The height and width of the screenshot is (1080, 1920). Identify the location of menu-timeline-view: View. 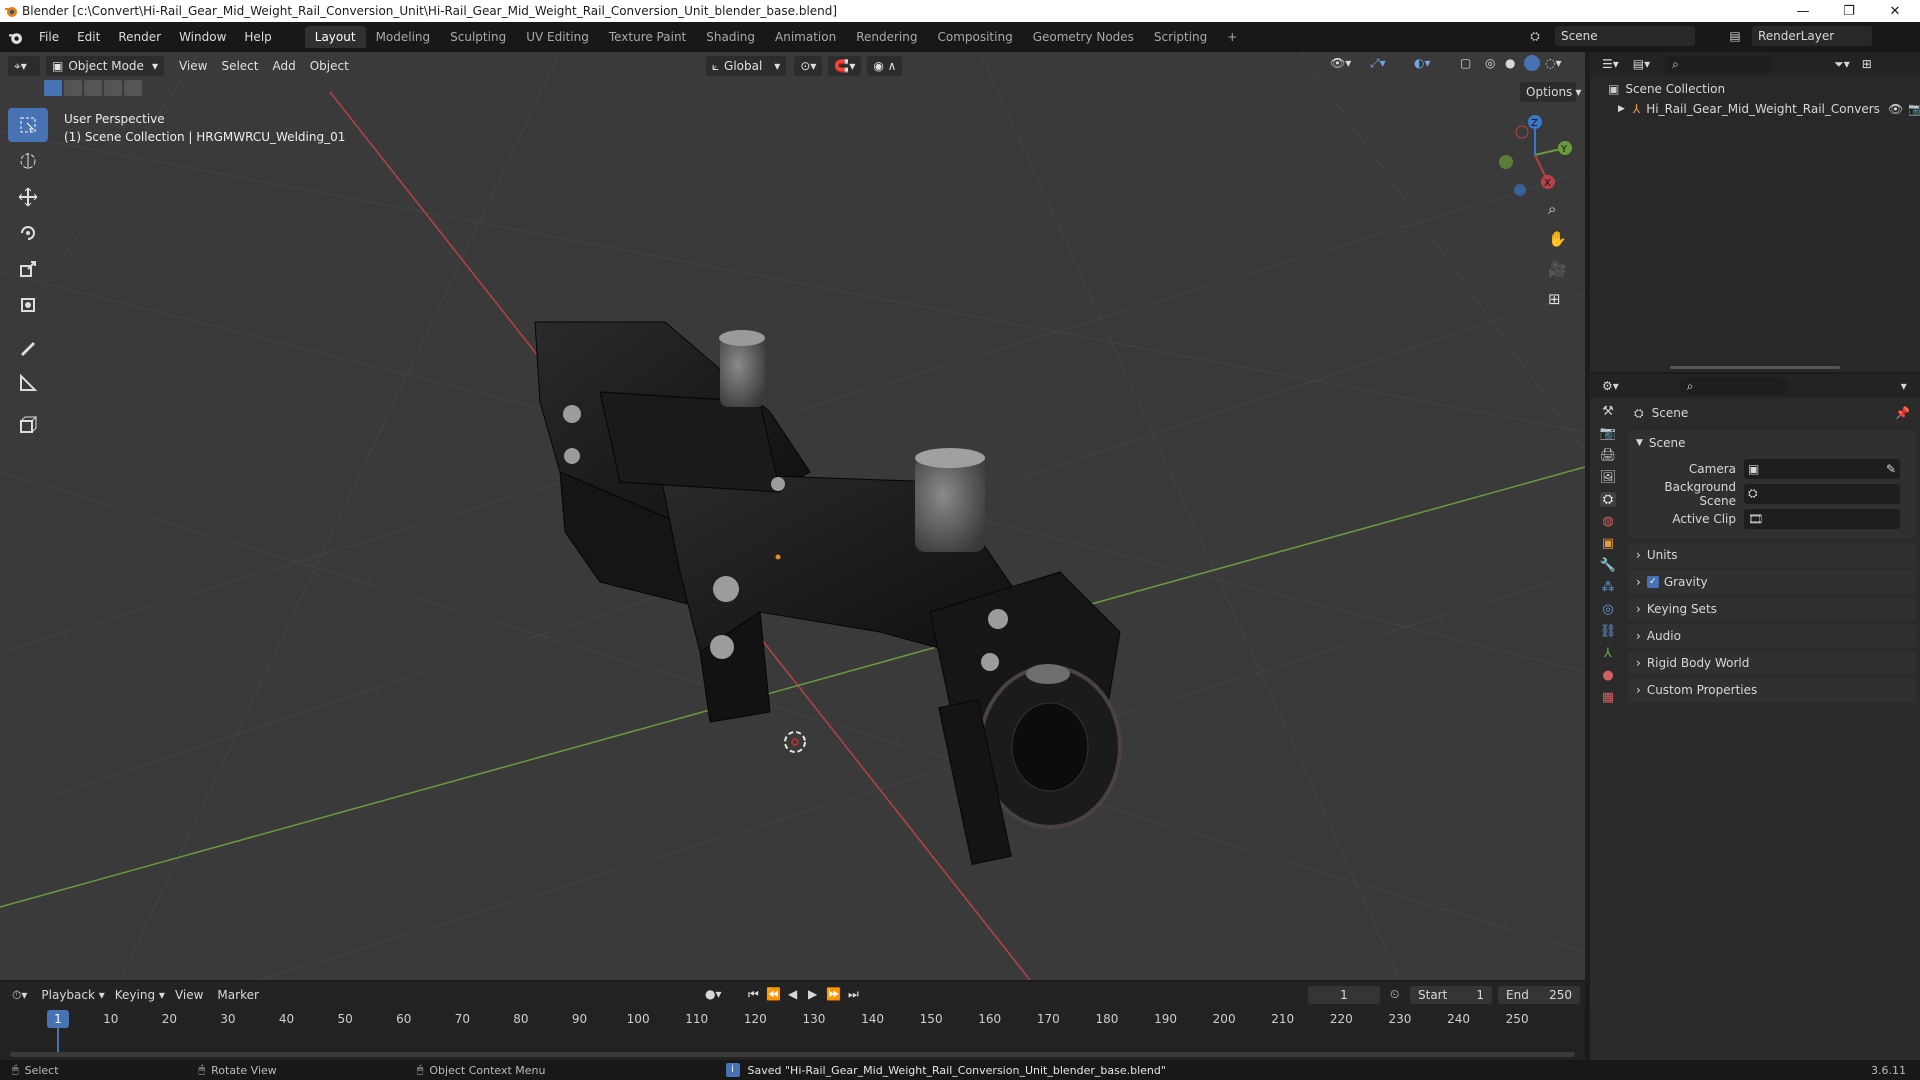
(189, 995).